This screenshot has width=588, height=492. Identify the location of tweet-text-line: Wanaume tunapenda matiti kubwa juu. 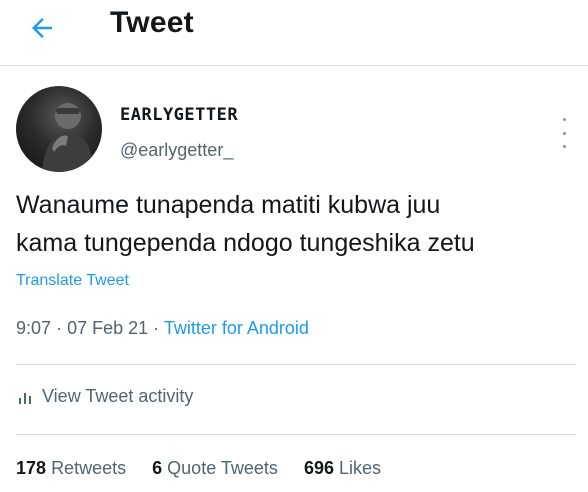
(228, 205).